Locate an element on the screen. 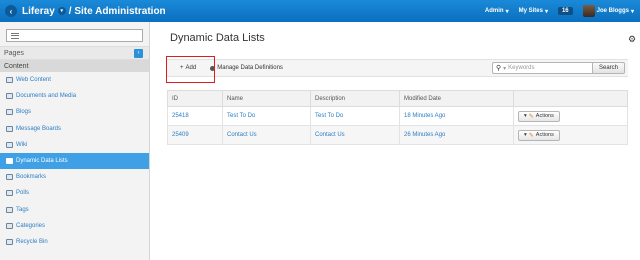 This screenshot has width=640, height=260. sidebar-item-documents-and-media: Documents and Media is located at coordinates (74, 96).